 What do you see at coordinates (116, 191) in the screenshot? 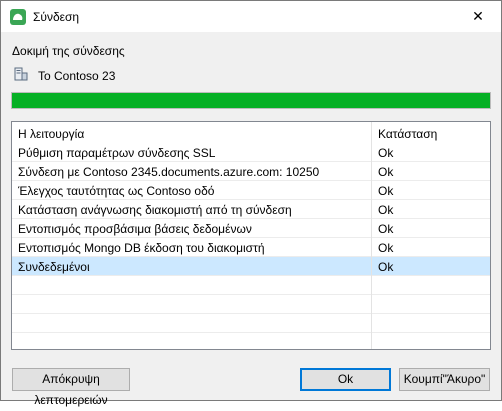
I see `operation-cell: Έλεγχος ταυτότητας ως Contoso οδό` at bounding box center [116, 191].